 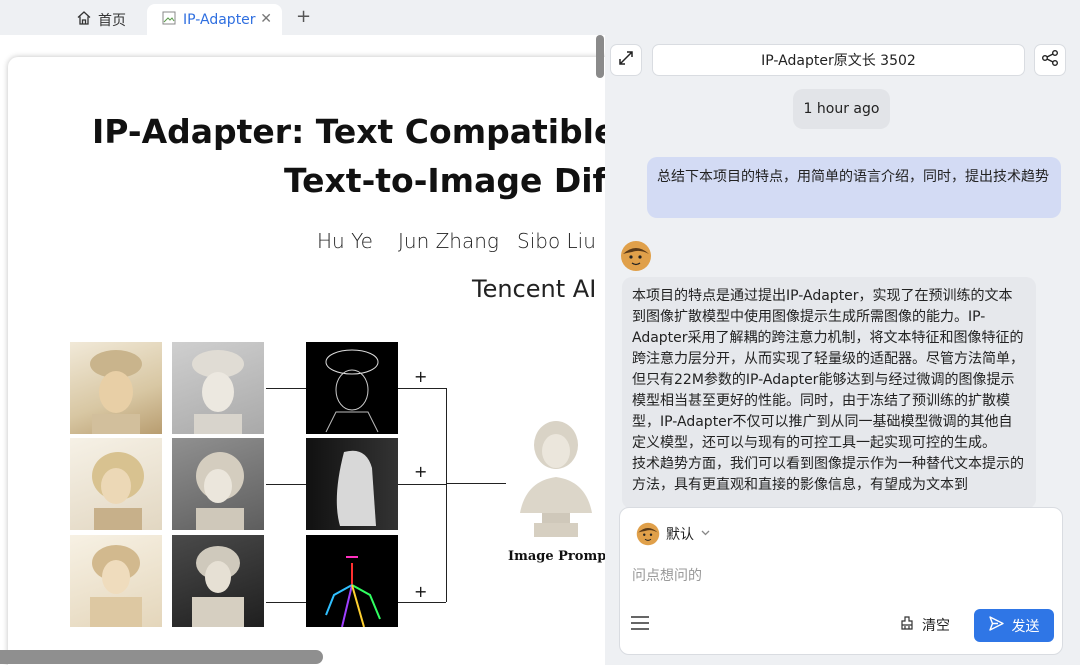 I want to click on bot-avatar, so click(x=636, y=256).